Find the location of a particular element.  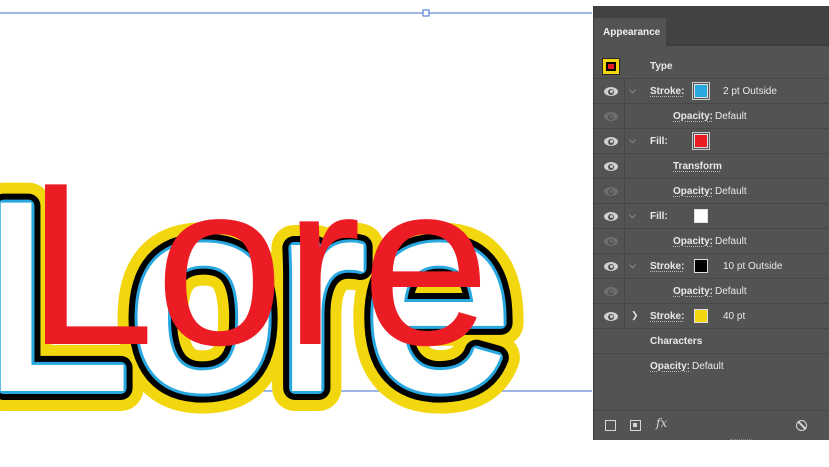

row-opacity-4-value: Default is located at coordinates (731, 291).